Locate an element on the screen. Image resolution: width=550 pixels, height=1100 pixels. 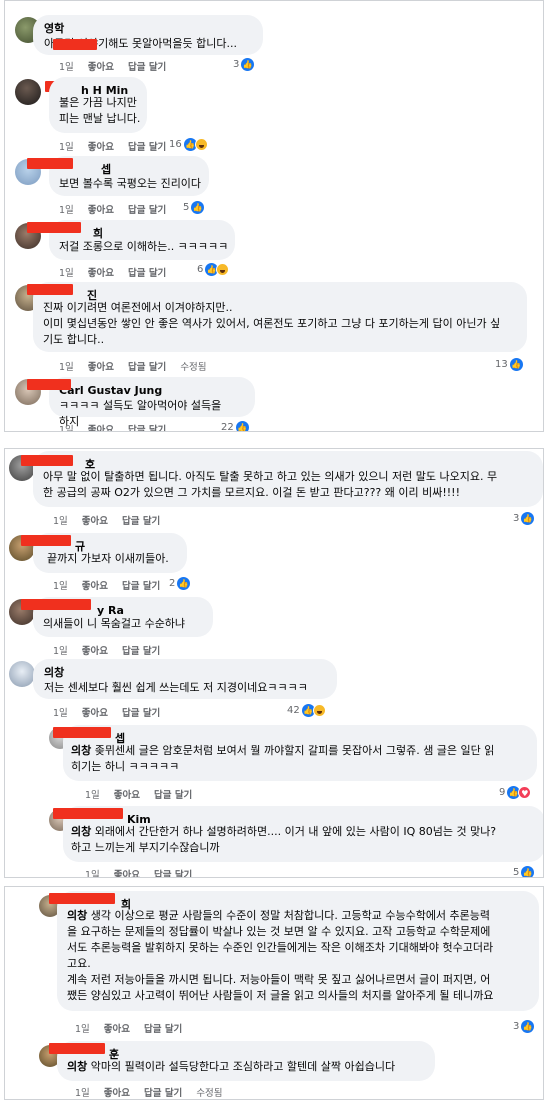
comment-actions: 1일 좋아요 답글 달기 수정됨 is located at coordinates (156, 1092).